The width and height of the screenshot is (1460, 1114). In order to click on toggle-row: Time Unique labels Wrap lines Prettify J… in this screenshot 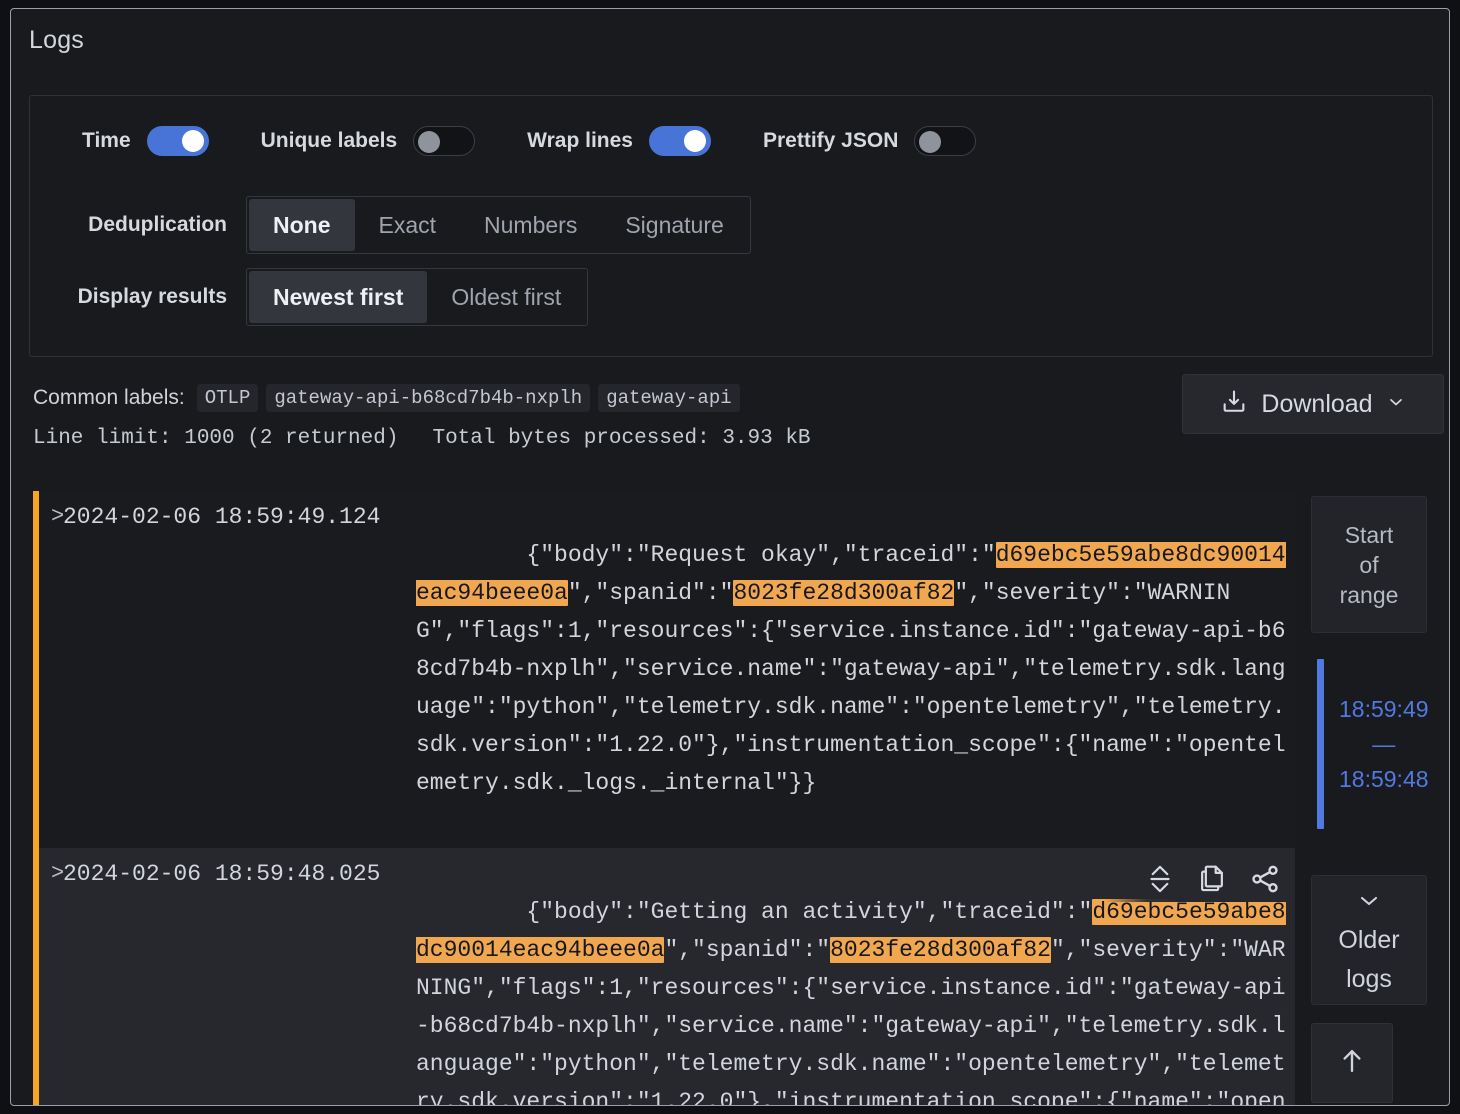, I will do `click(503, 141)`.